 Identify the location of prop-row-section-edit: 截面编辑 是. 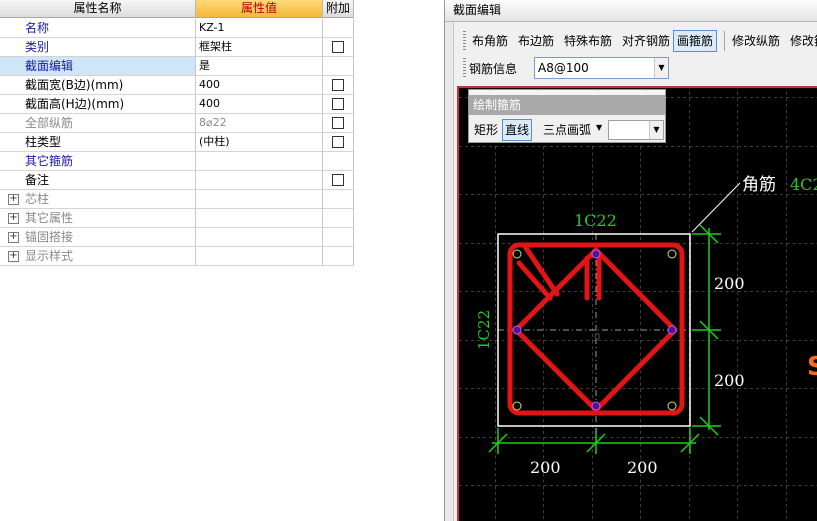
(177, 66).